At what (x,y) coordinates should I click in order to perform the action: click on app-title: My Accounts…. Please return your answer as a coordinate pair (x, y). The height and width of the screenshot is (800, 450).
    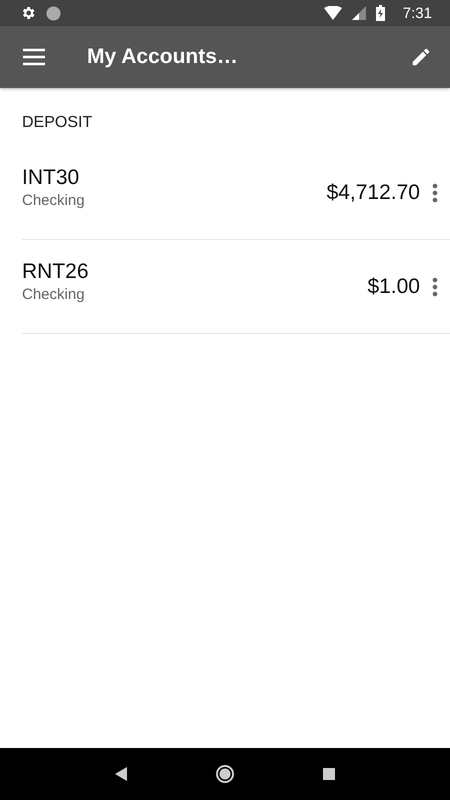
    Looking at the image, I should click on (163, 57).